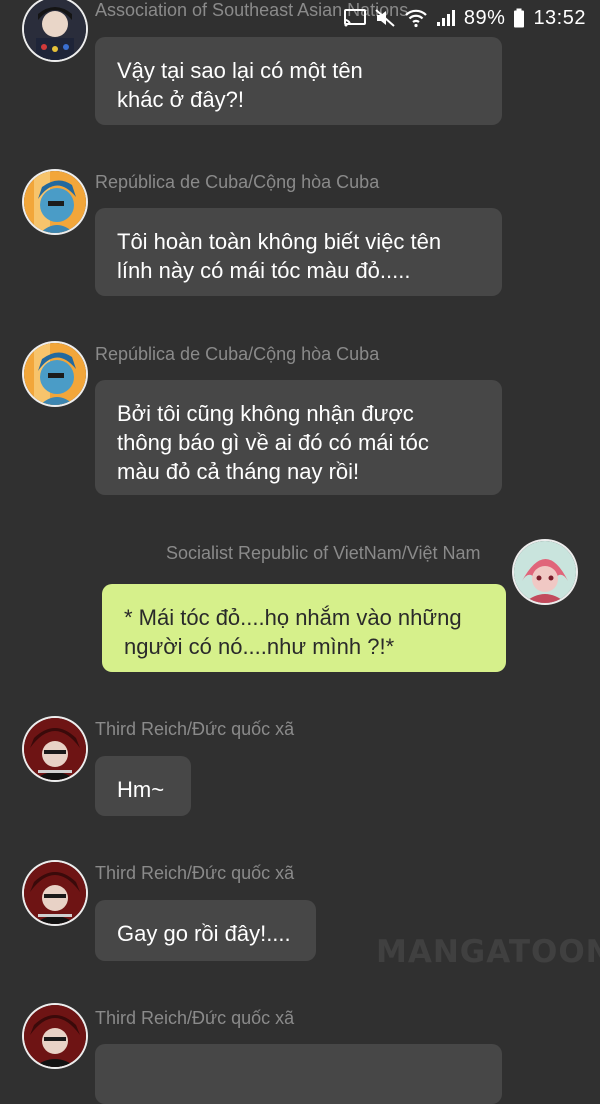  What do you see at coordinates (298, 81) in the screenshot?
I see `message-bubble: Vậy tại sao lại có một tên khác ở đây?!` at bounding box center [298, 81].